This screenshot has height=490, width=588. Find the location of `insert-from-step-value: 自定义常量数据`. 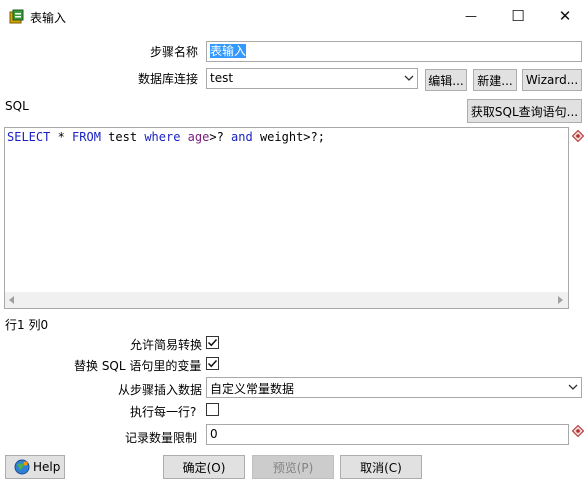

insert-from-step-value: 自定义常量数据 is located at coordinates (252, 389).